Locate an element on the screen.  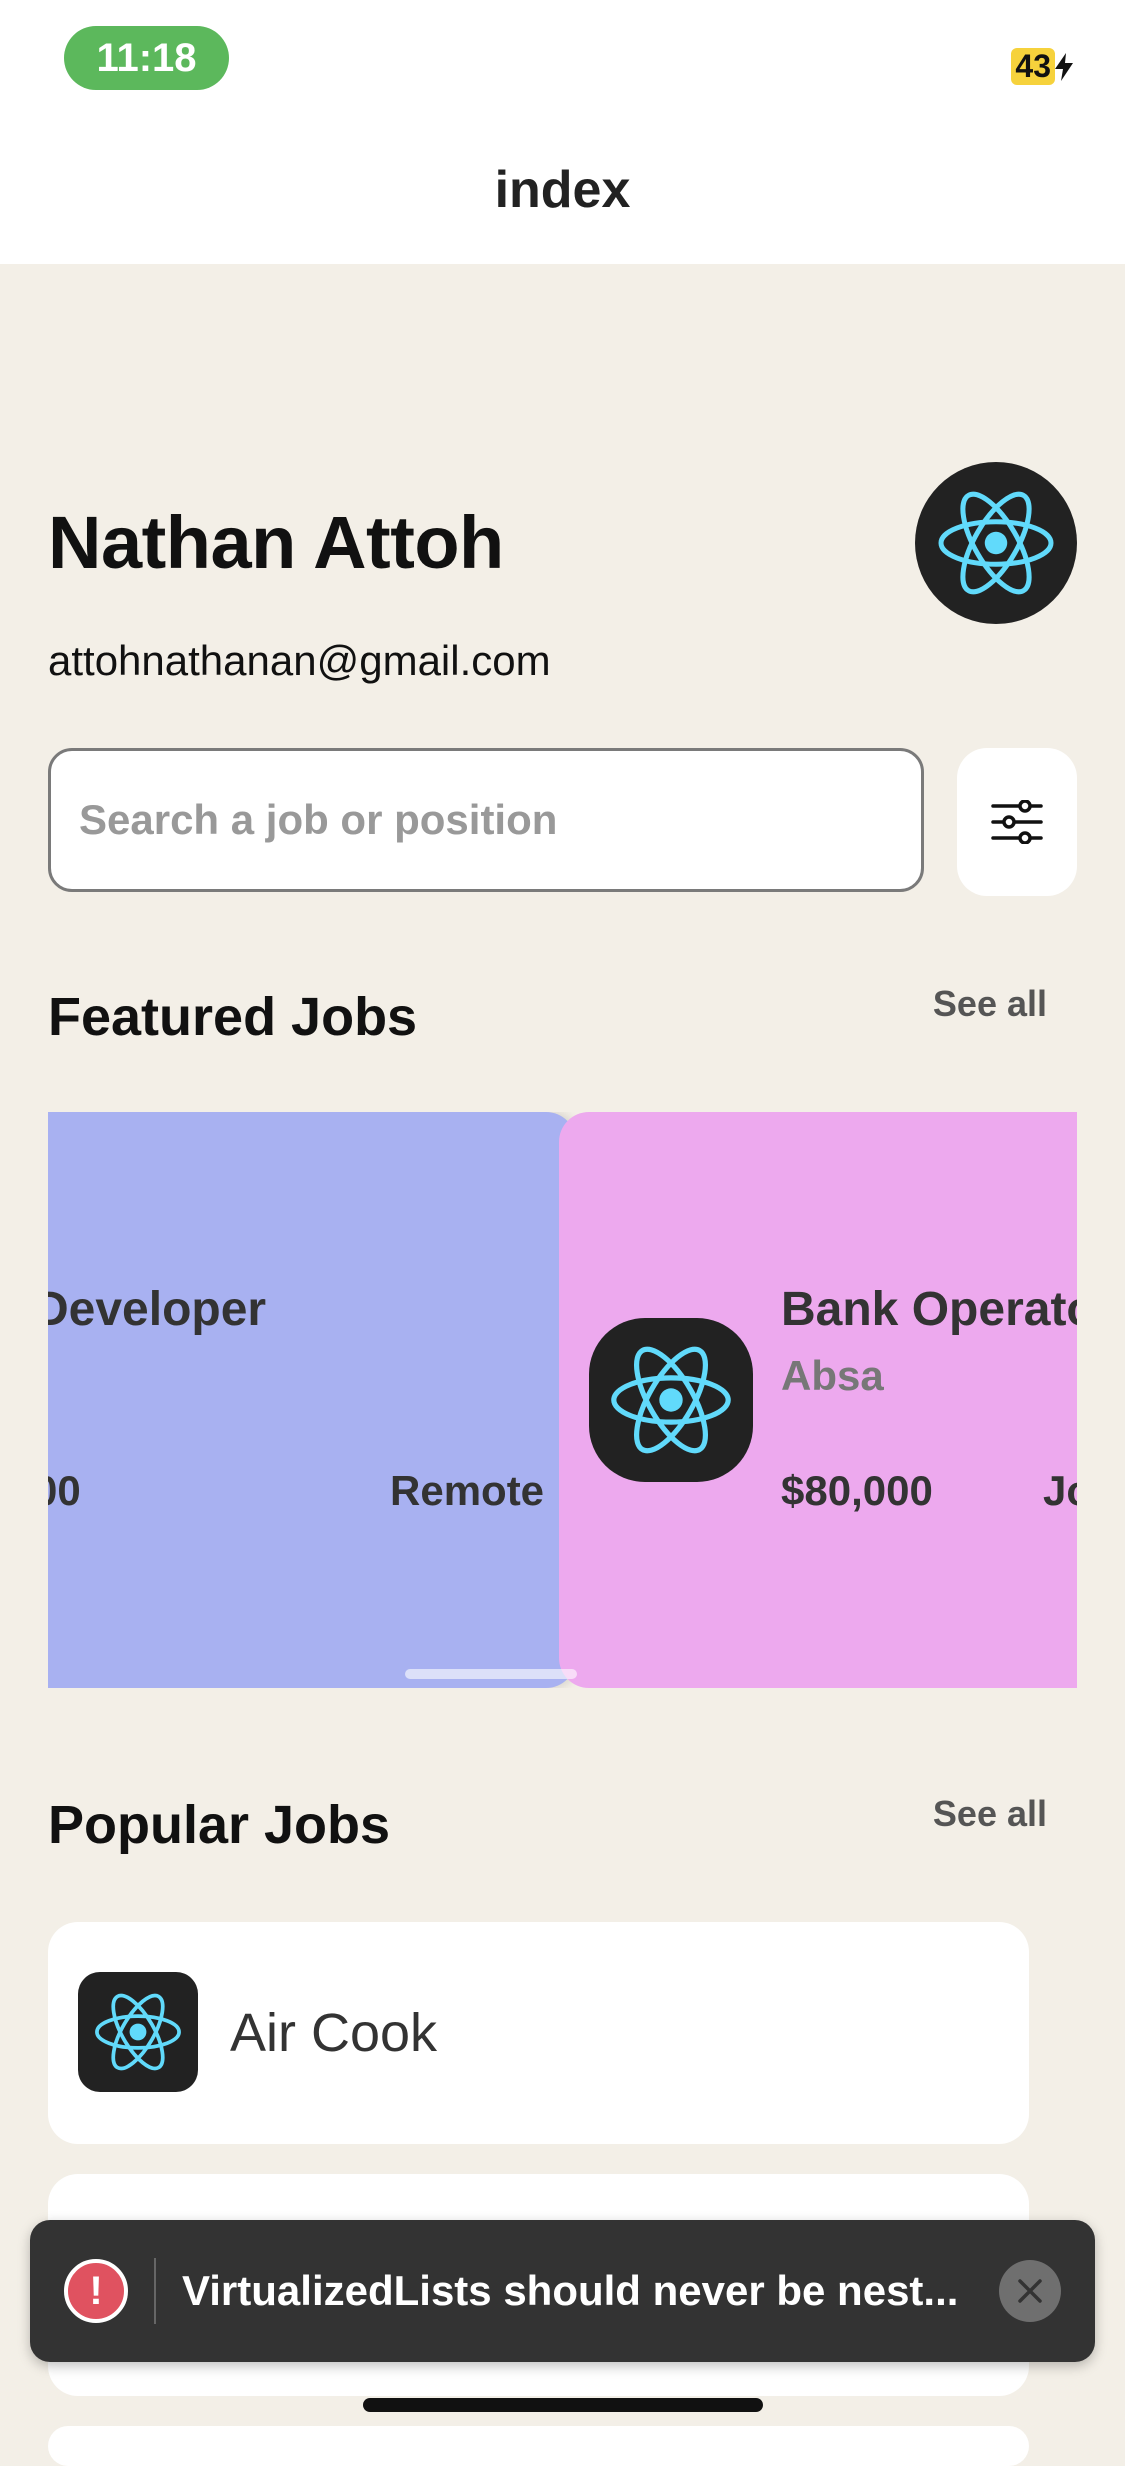
job-location: Joha is located at coordinates (1060, 1490).